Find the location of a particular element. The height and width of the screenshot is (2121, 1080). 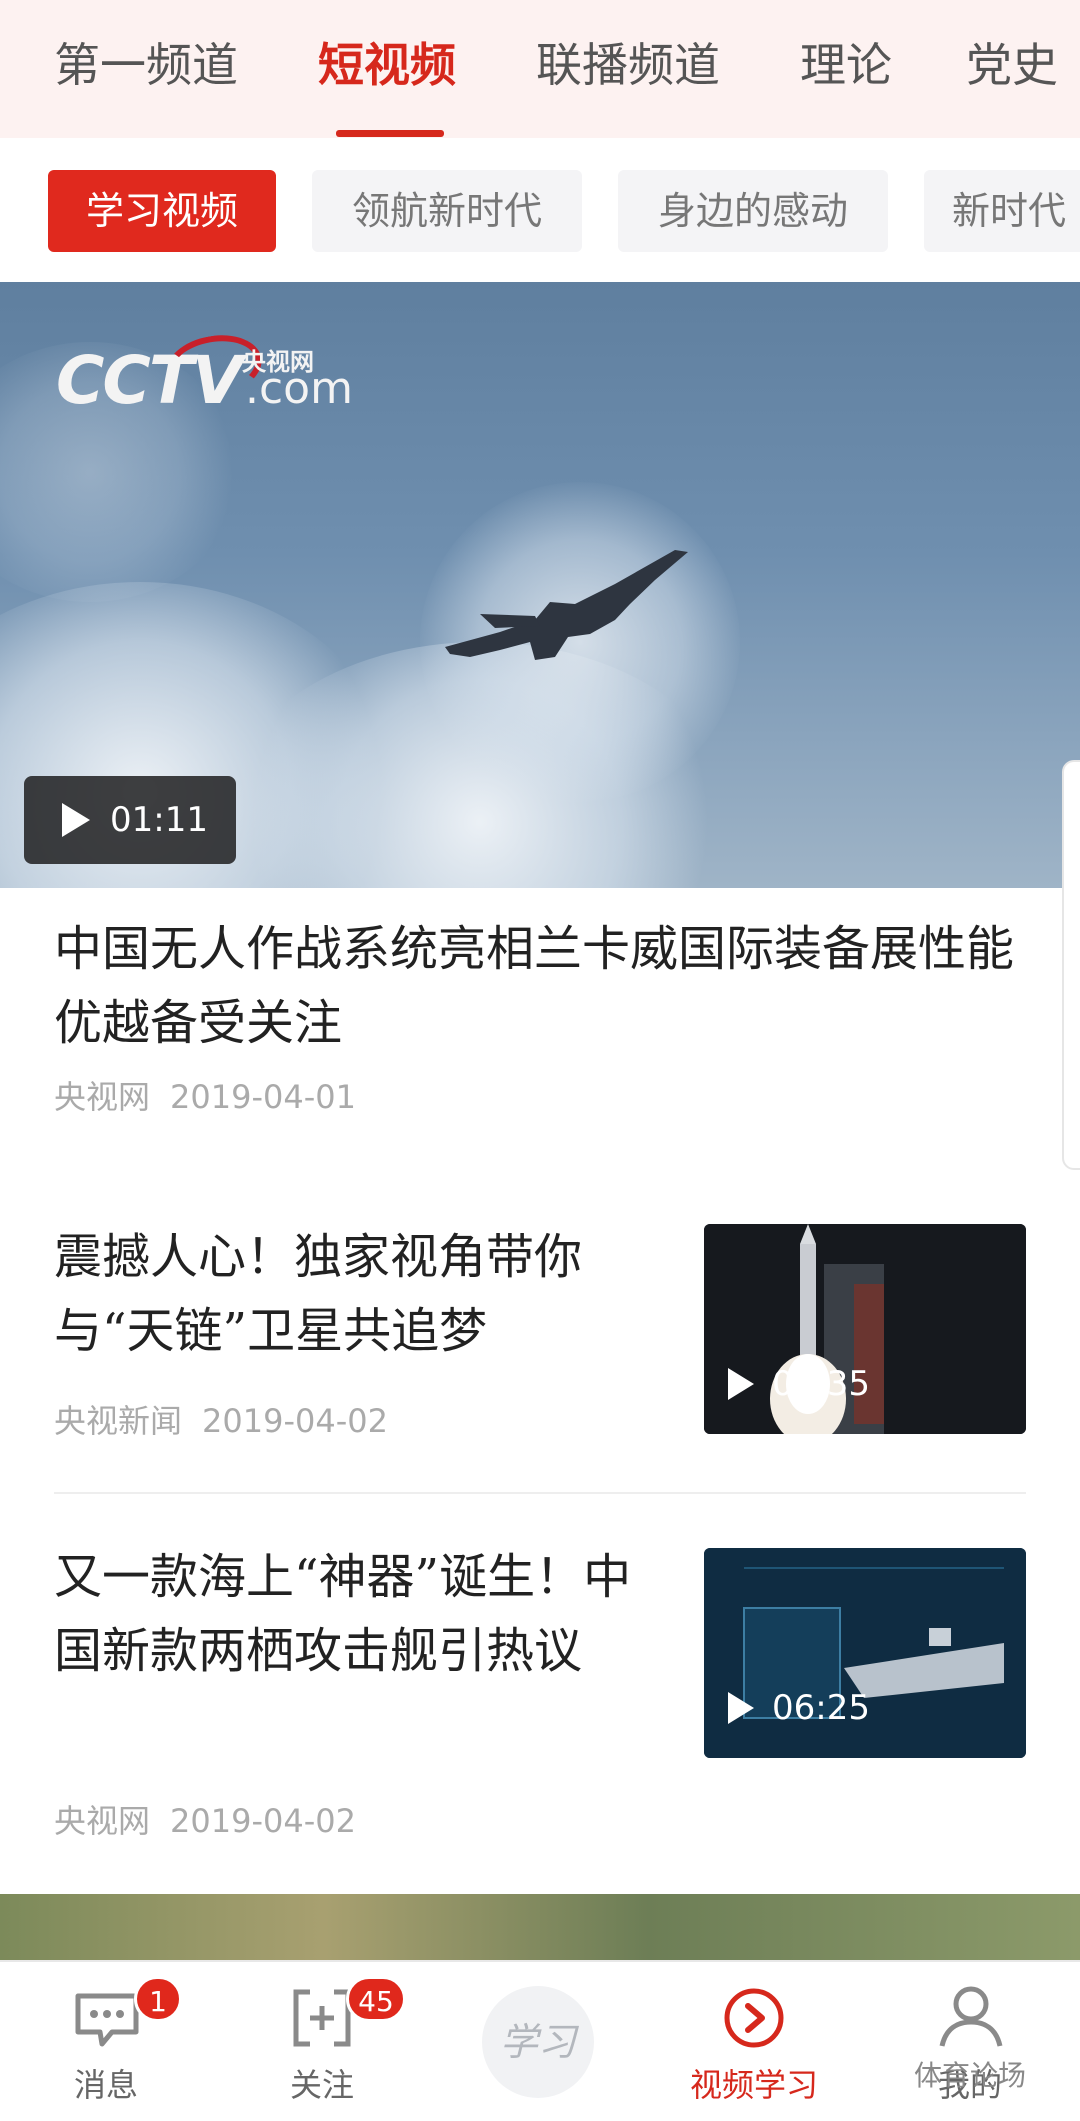

nav-follow-label: 关注 is located at coordinates (321, 2085).